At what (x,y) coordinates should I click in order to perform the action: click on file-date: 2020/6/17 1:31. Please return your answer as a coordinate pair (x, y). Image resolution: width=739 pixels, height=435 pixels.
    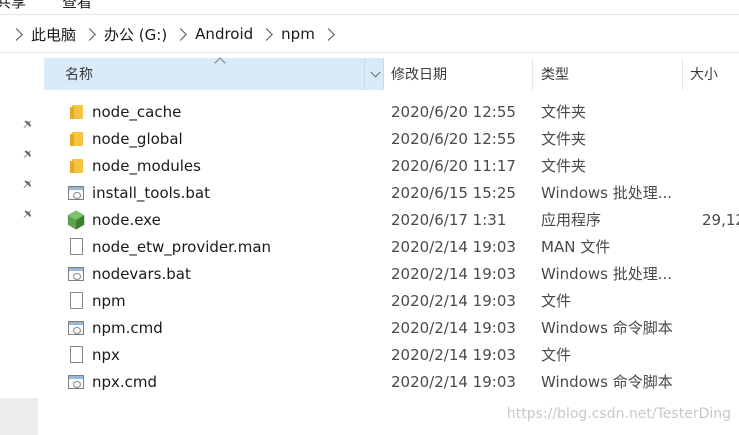
    Looking at the image, I should click on (449, 219).